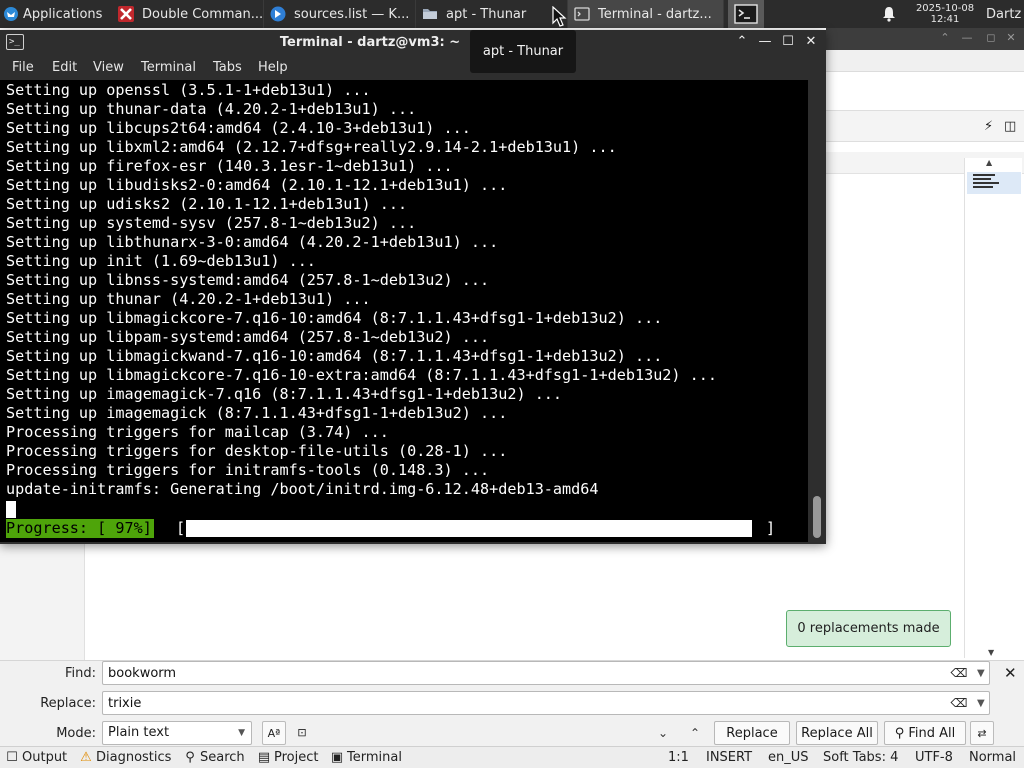 The width and height of the screenshot is (1024, 768). What do you see at coordinates (64, 67) in the screenshot?
I see `menu-edit: Edit` at bounding box center [64, 67].